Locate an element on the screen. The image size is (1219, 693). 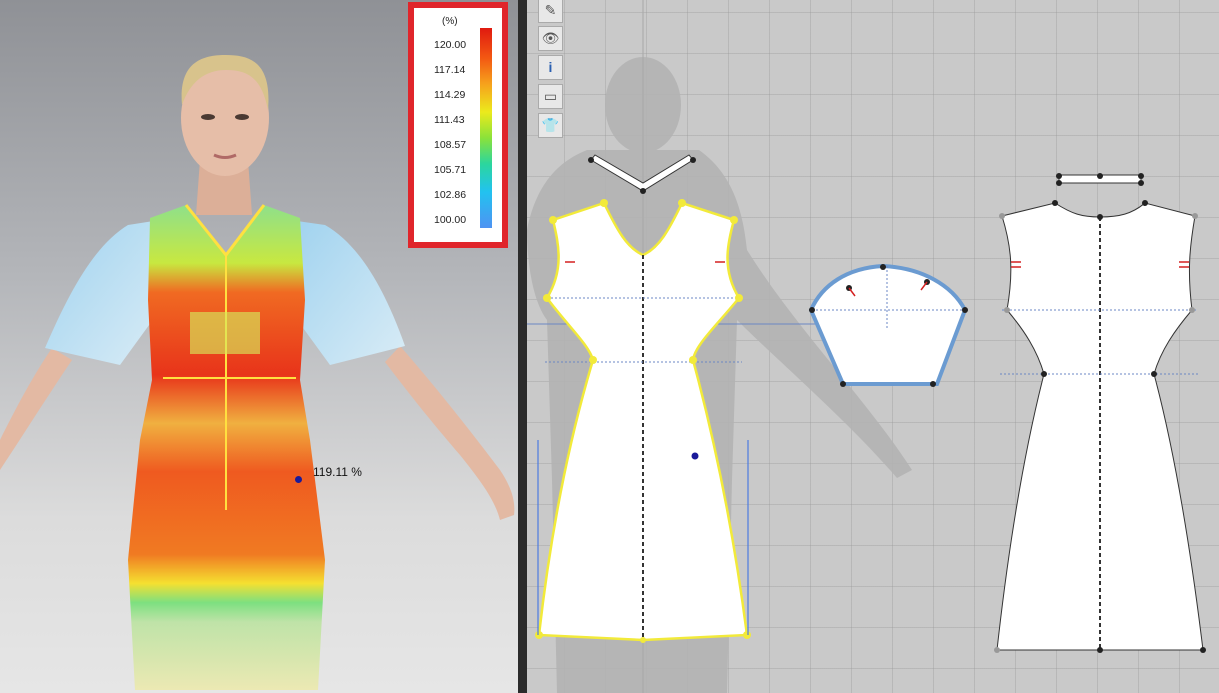
show-avatar-icon: 👁 is located at coordinates (550, 38).